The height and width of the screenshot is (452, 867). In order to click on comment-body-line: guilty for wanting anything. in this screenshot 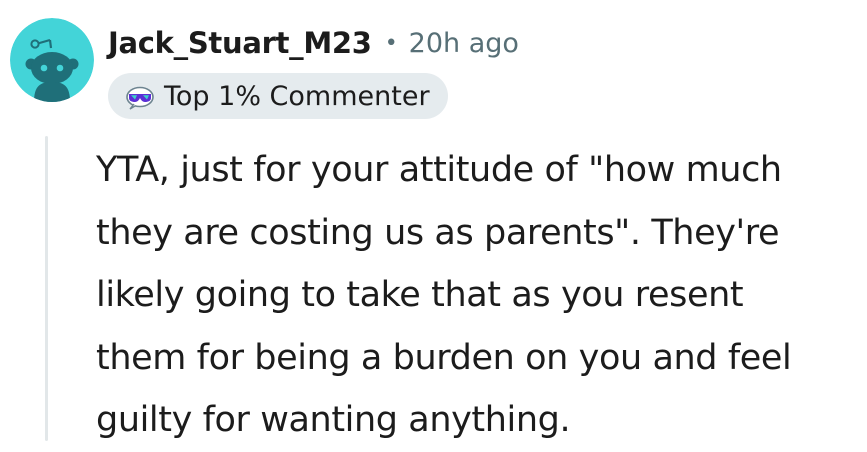, I will do `click(333, 420)`.